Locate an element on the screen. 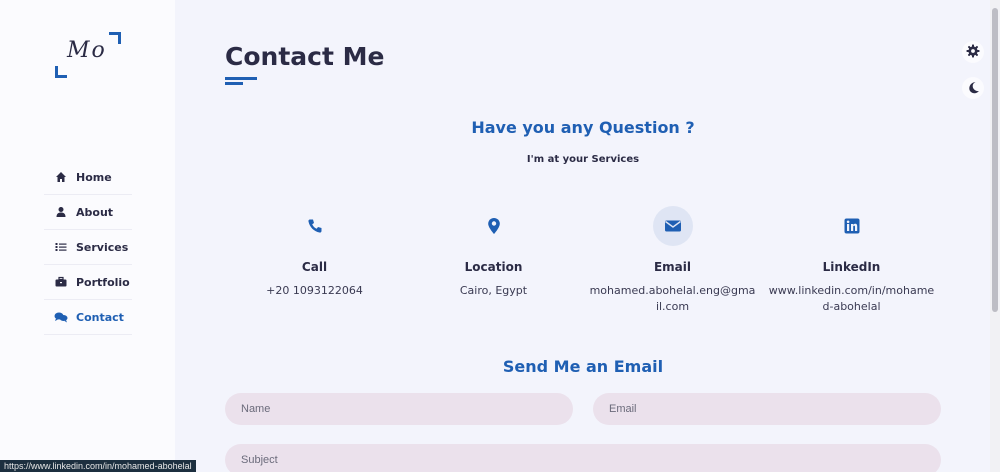 This screenshot has height=472, width=1000. card-label: LinkedIn is located at coordinates (851, 267).